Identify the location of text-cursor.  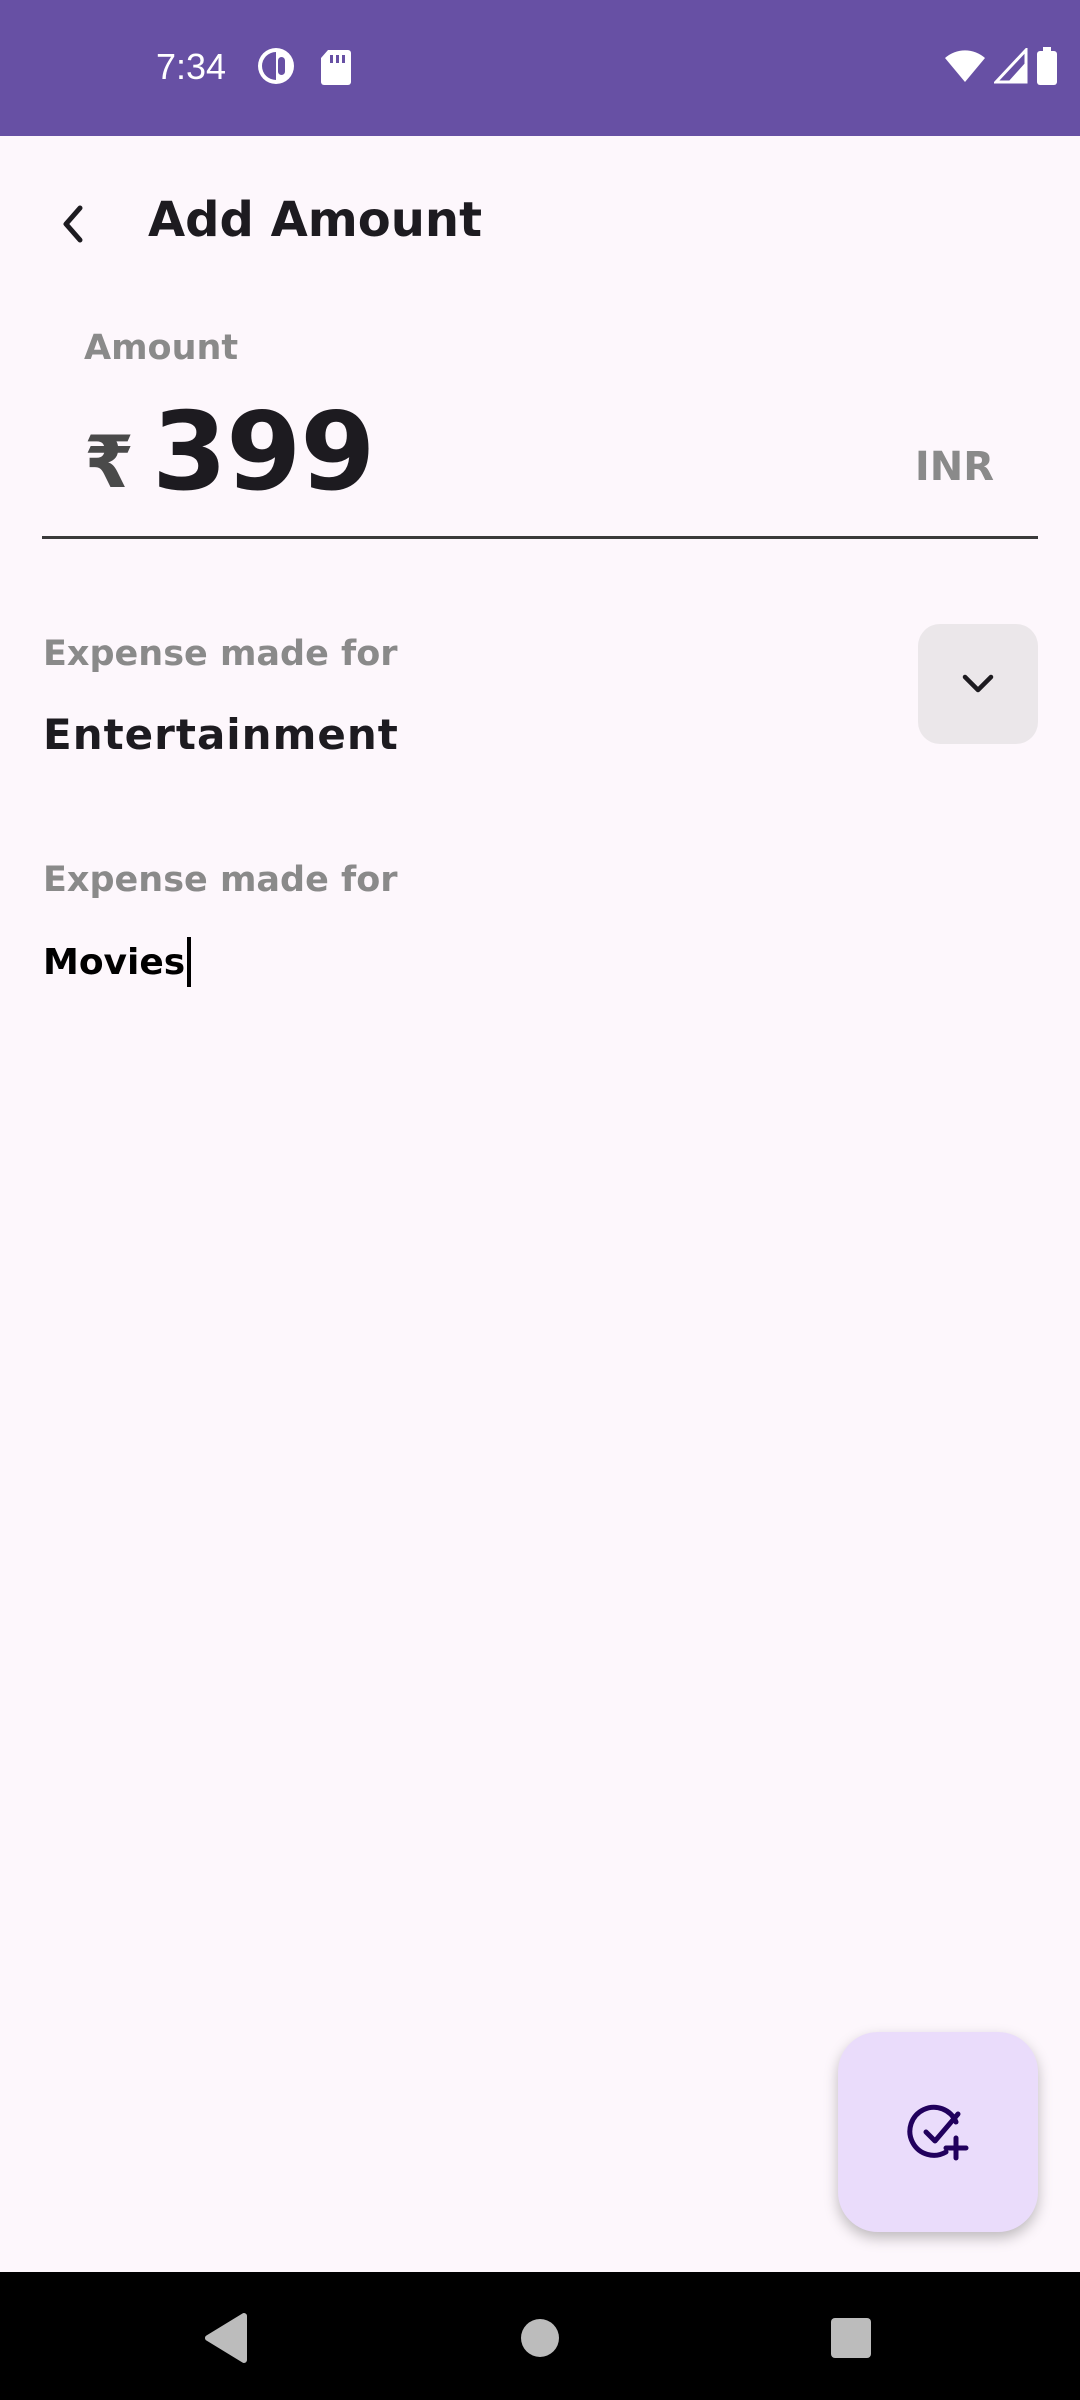
(189, 962).